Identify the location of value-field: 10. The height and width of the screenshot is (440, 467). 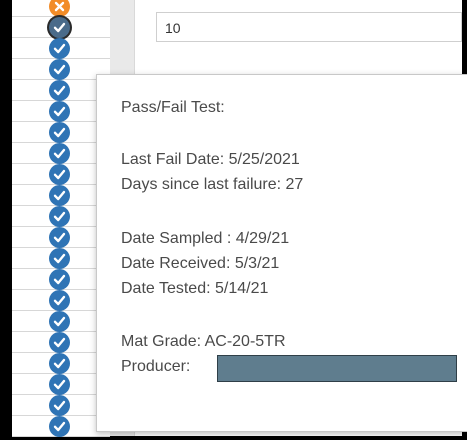
(309, 27).